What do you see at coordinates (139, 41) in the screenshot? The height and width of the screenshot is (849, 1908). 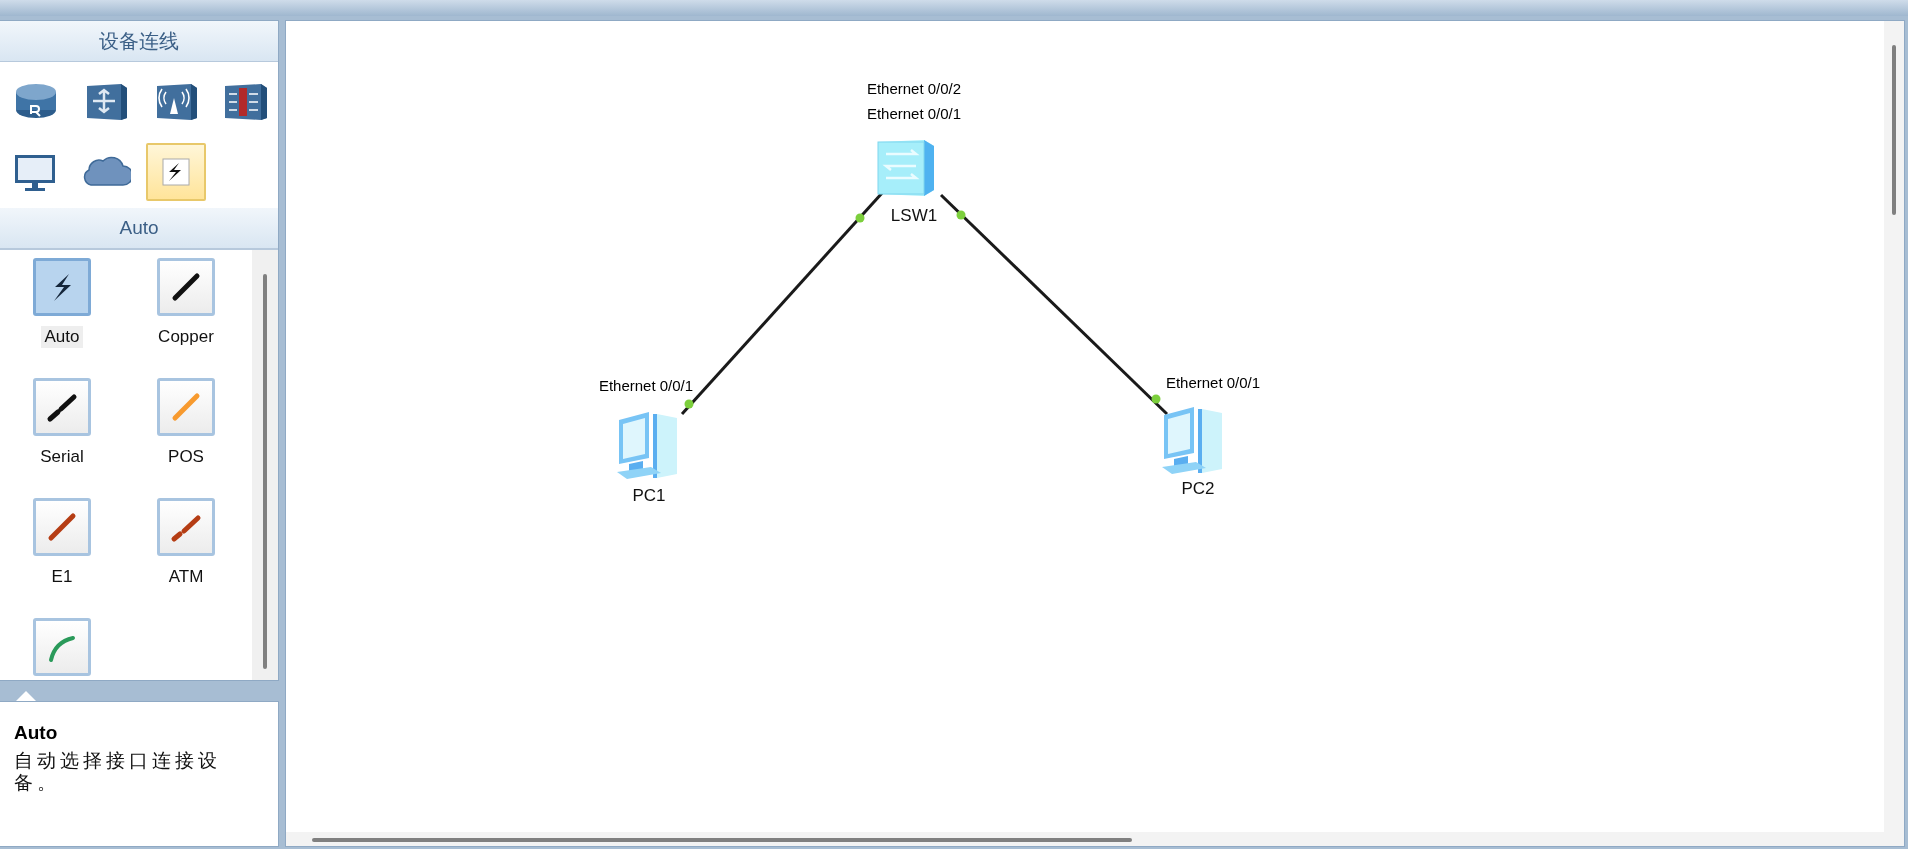 I see `panel-title: 设备连线` at bounding box center [139, 41].